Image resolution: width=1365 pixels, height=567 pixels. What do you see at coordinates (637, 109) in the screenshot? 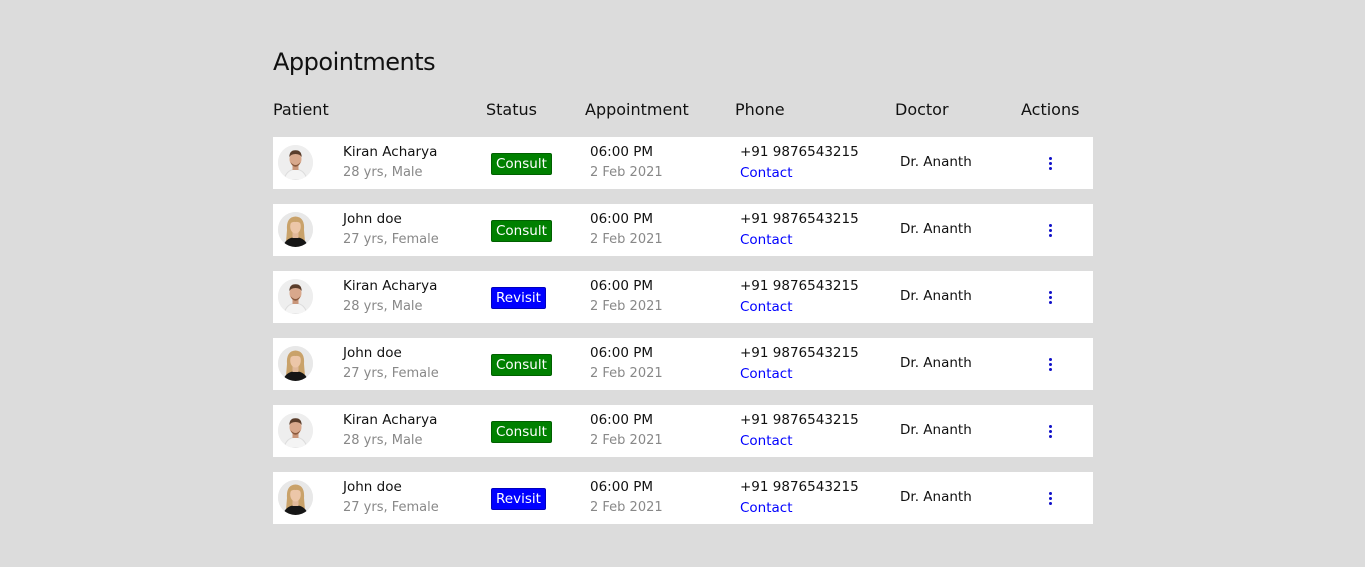
I see `header-appointment: Appointment` at bounding box center [637, 109].